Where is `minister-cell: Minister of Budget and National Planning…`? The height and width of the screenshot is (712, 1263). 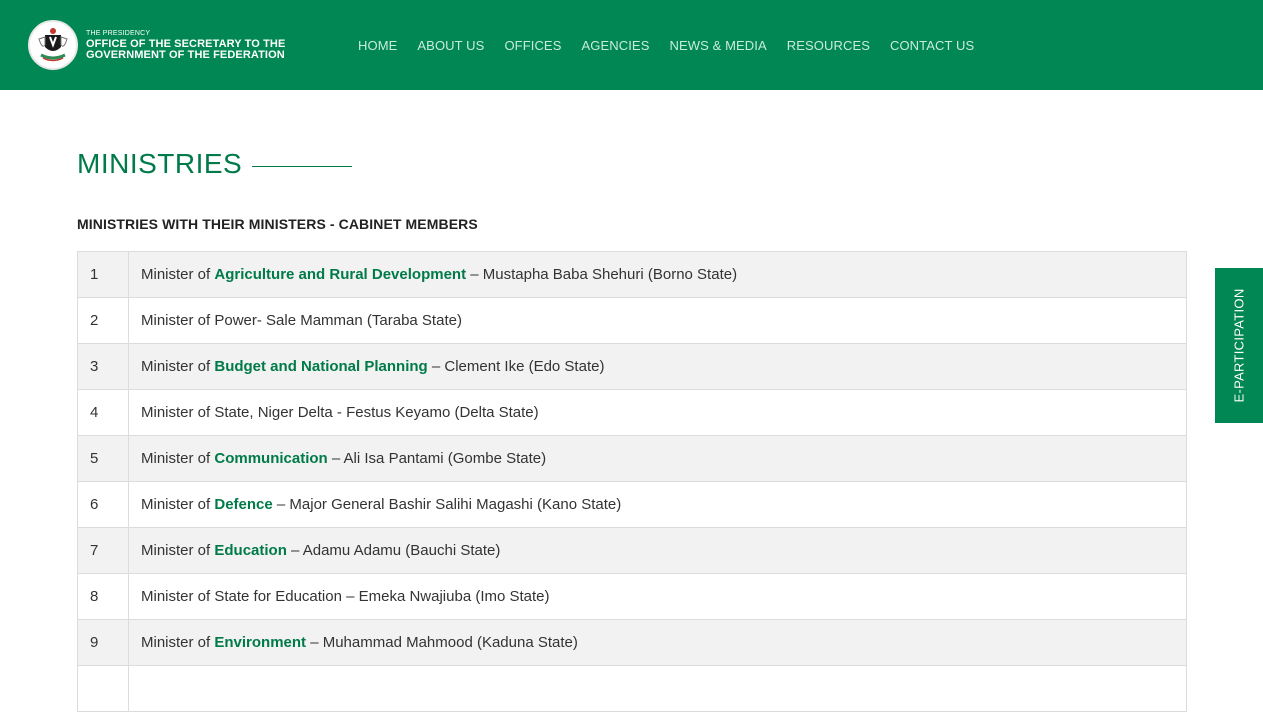 minister-cell: Minister of Budget and National Planning… is located at coordinates (657, 366).